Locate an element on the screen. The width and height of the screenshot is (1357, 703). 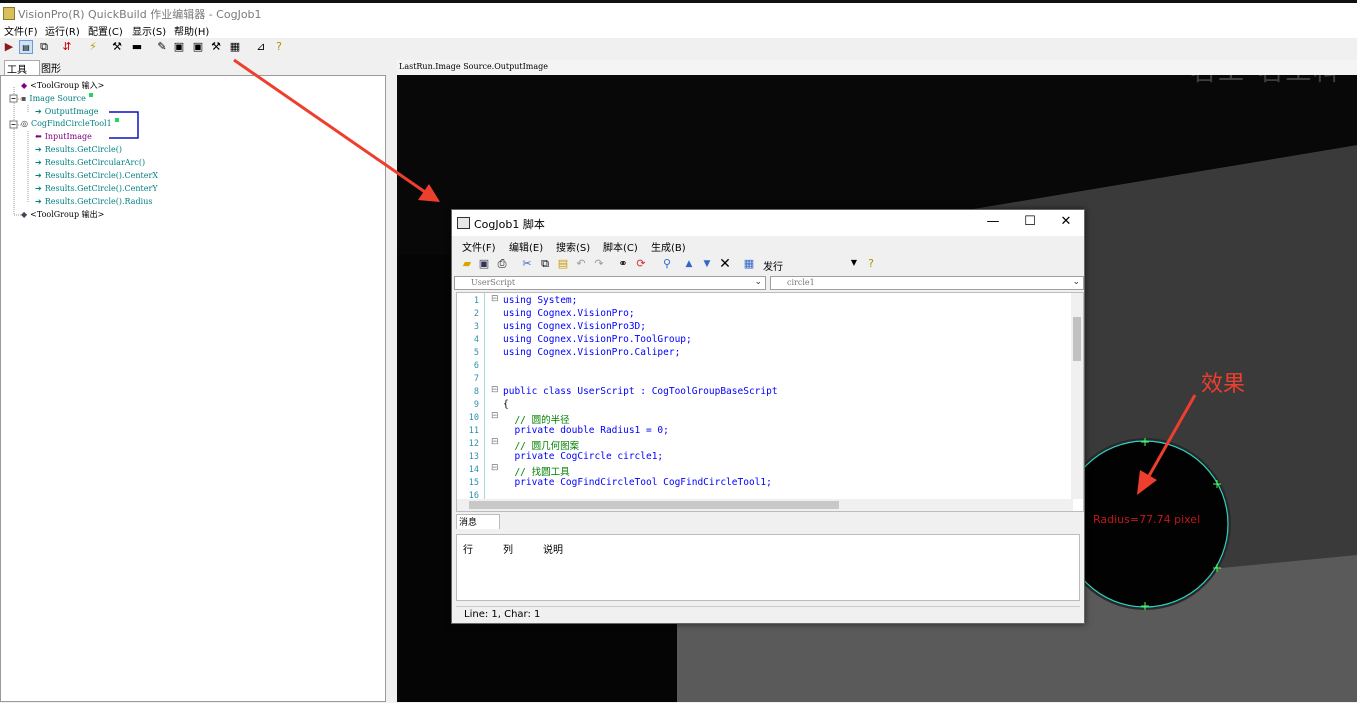
tool-icon: ⚒ is located at coordinates (117, 47).